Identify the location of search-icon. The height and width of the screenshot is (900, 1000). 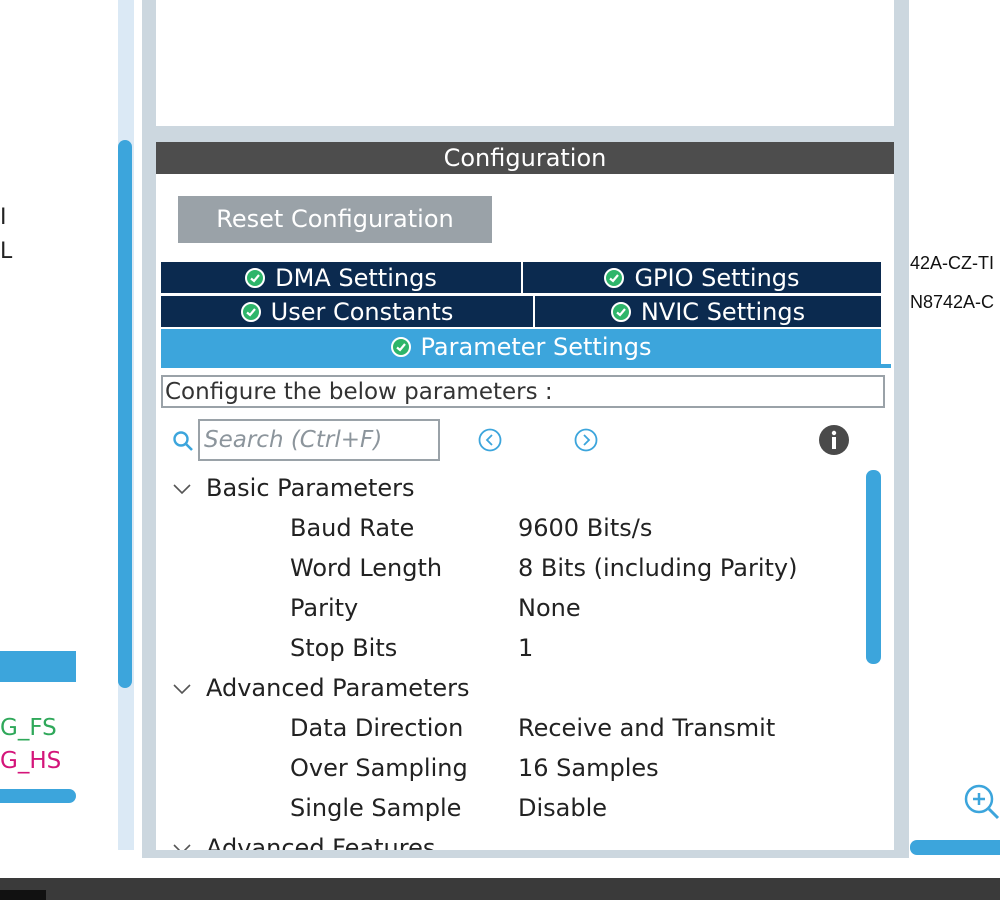
(183, 441).